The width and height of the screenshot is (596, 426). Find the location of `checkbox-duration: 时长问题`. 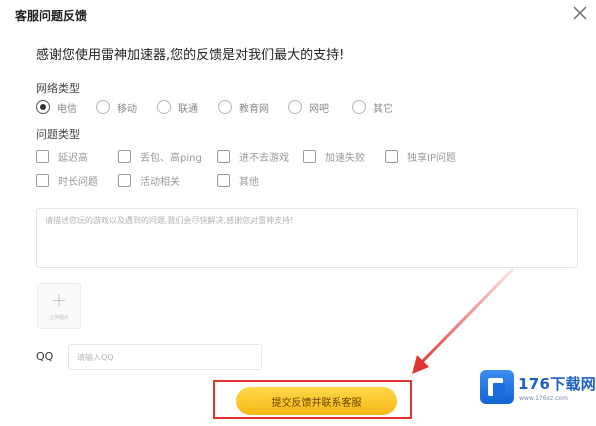

checkbox-duration: 时长问题 is located at coordinates (67, 180).